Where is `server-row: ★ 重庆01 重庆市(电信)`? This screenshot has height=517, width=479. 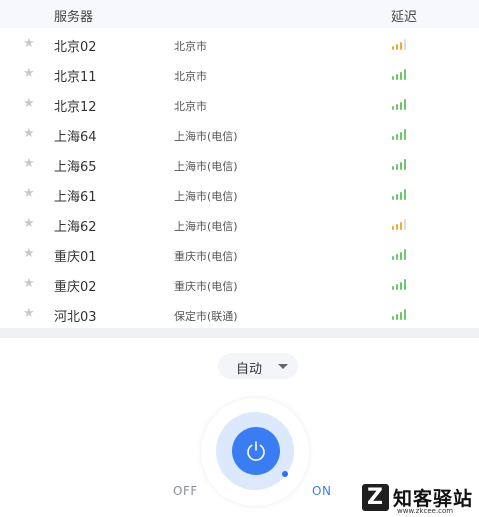 server-row: ★ 重庆01 重庆市(电信) is located at coordinates (239, 254).